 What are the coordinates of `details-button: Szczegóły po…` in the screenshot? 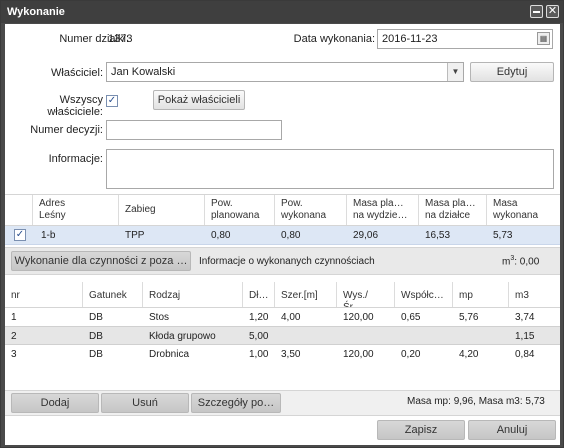 It's located at (236, 403).